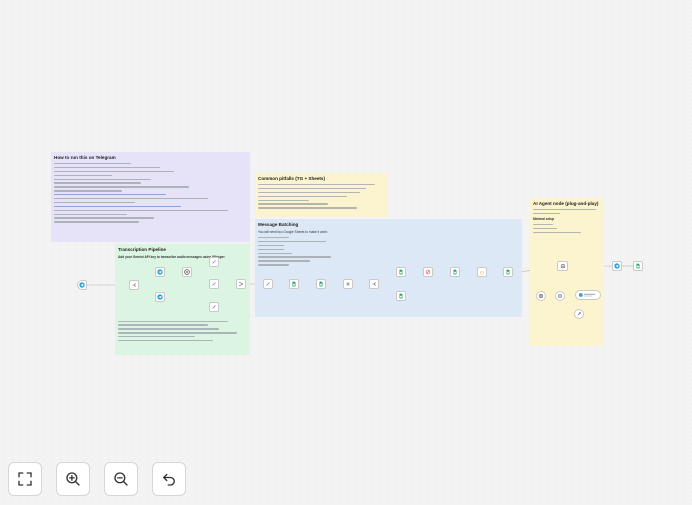 Image resolution: width=692 pixels, height=505 pixels. What do you see at coordinates (321, 195) in the screenshot?
I see `note-common-pitfalls: Common pitfalls (TG + Sheets)` at bounding box center [321, 195].